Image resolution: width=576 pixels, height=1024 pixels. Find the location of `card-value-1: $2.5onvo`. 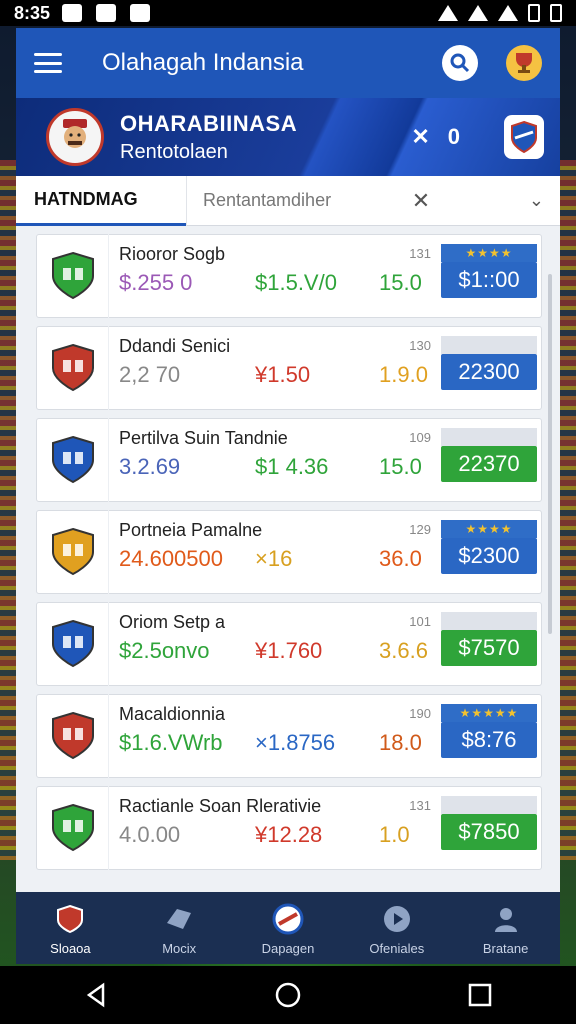

card-value-1: $2.5onvo is located at coordinates (164, 650).